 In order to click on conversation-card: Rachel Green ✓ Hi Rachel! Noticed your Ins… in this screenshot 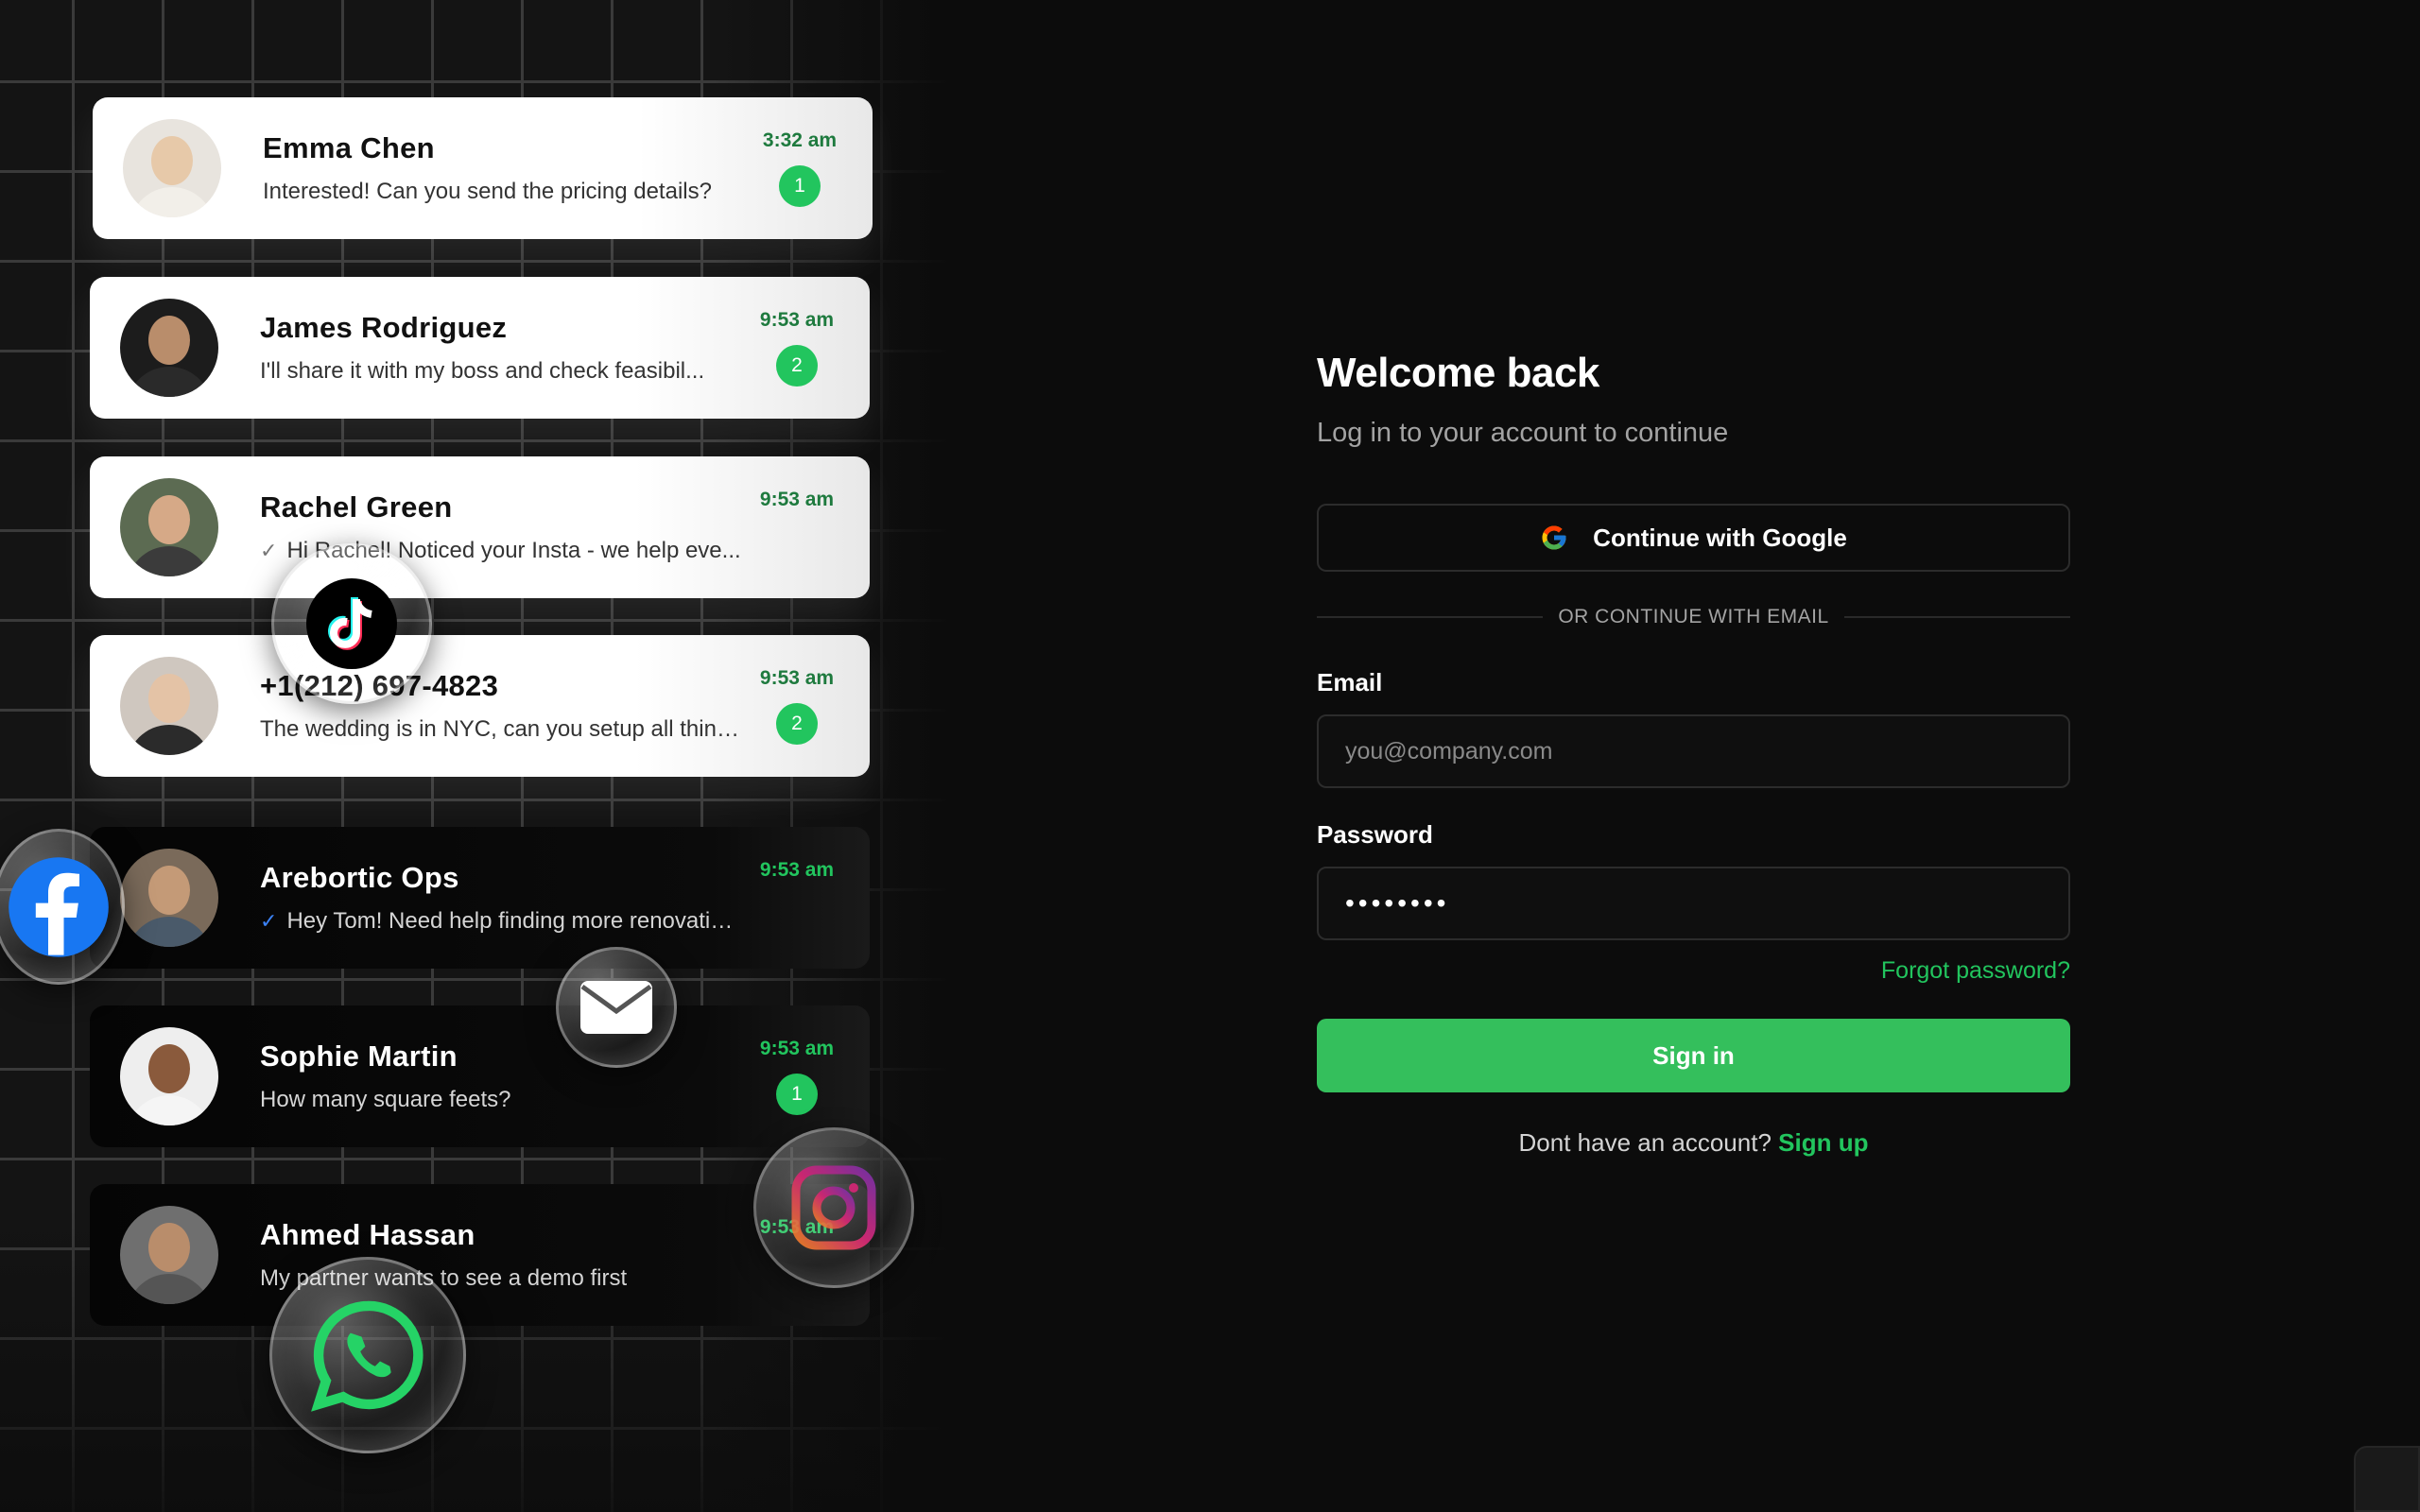, I will do `click(480, 527)`.